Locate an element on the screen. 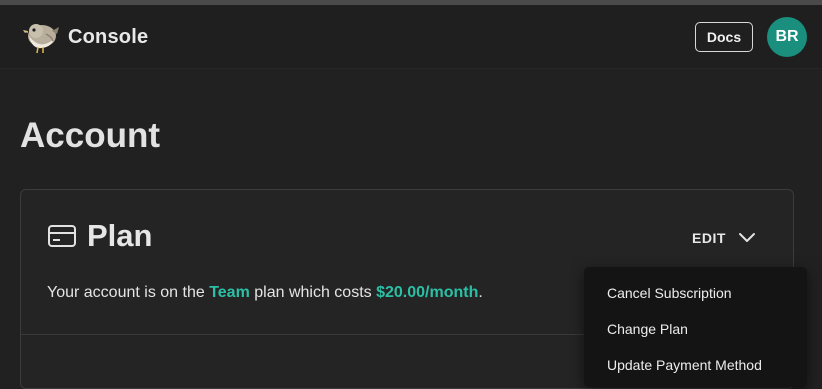  app-name: Console is located at coordinates (108, 36).